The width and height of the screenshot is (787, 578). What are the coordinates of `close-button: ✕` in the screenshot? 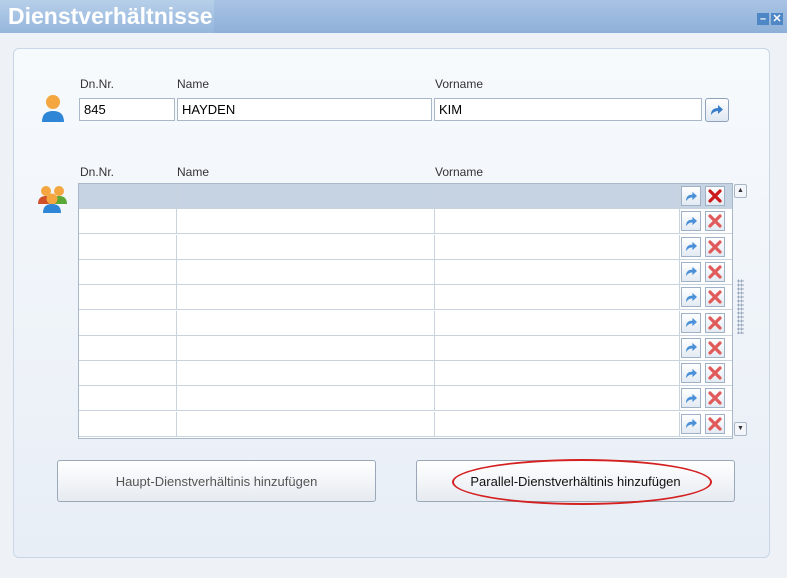 It's located at (777, 19).